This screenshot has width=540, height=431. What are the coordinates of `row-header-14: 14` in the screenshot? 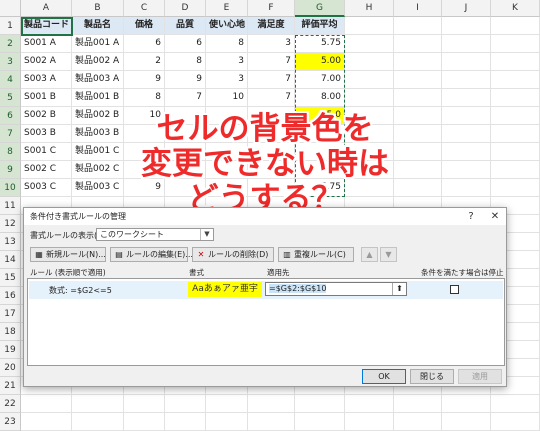 It's located at (10, 260).